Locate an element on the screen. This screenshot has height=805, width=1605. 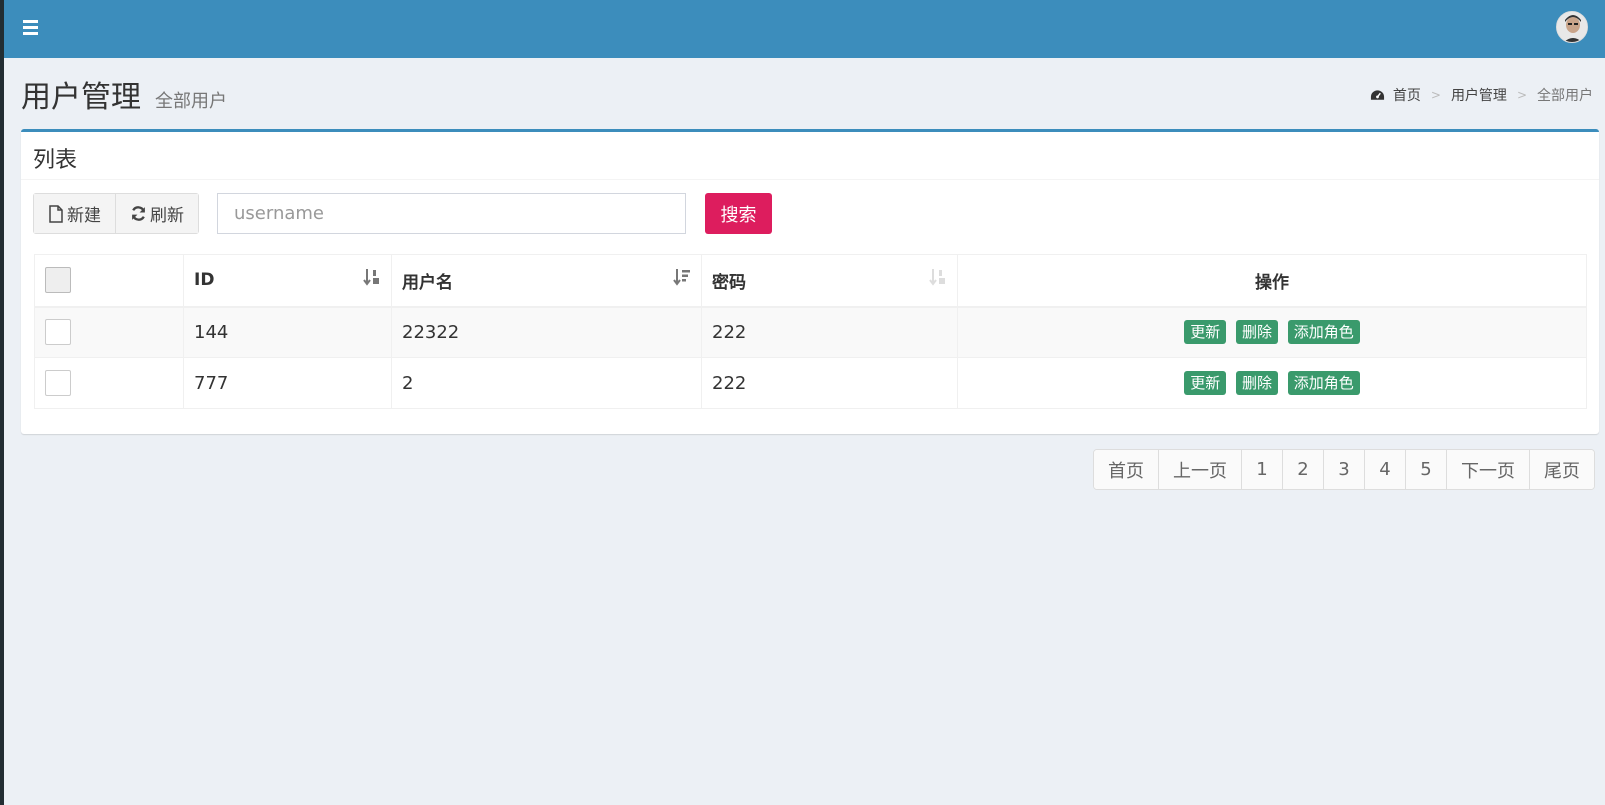
breadcrumb-home: 首页 is located at coordinates (1395, 95).